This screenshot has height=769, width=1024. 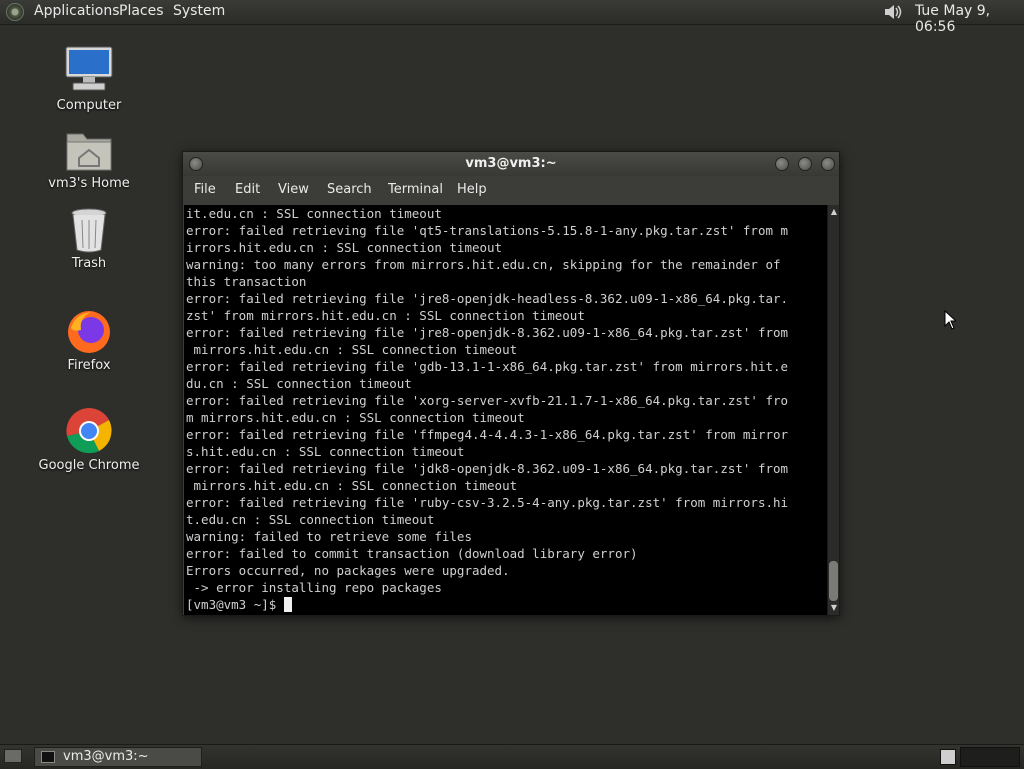 What do you see at coordinates (89, 105) in the screenshot?
I see `desktop-icon-label: Computer` at bounding box center [89, 105].